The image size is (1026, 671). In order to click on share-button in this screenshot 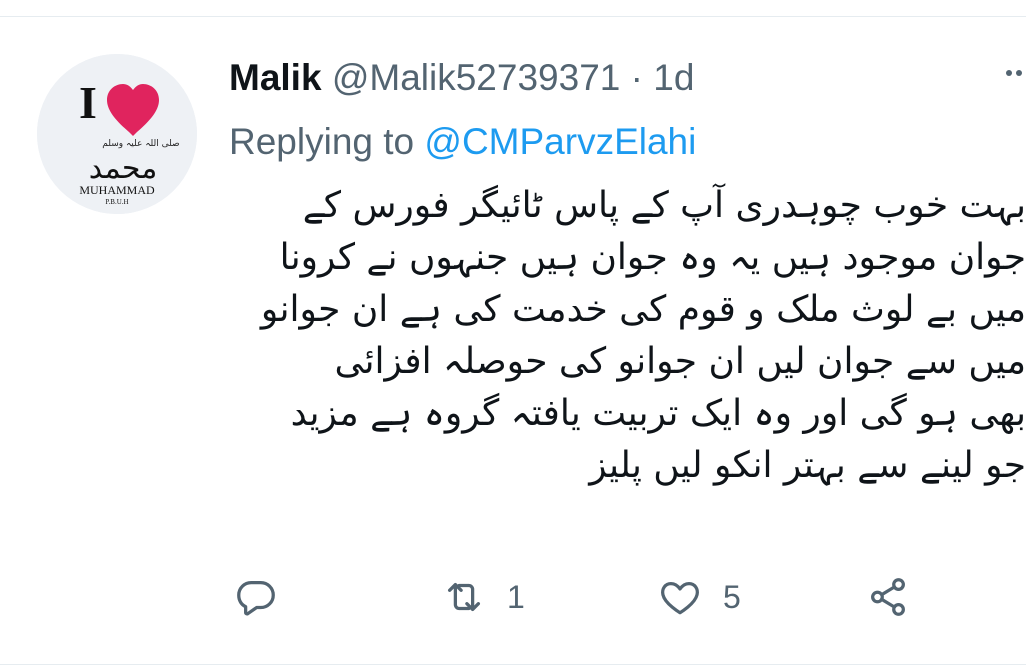, I will do `click(898, 597)`.